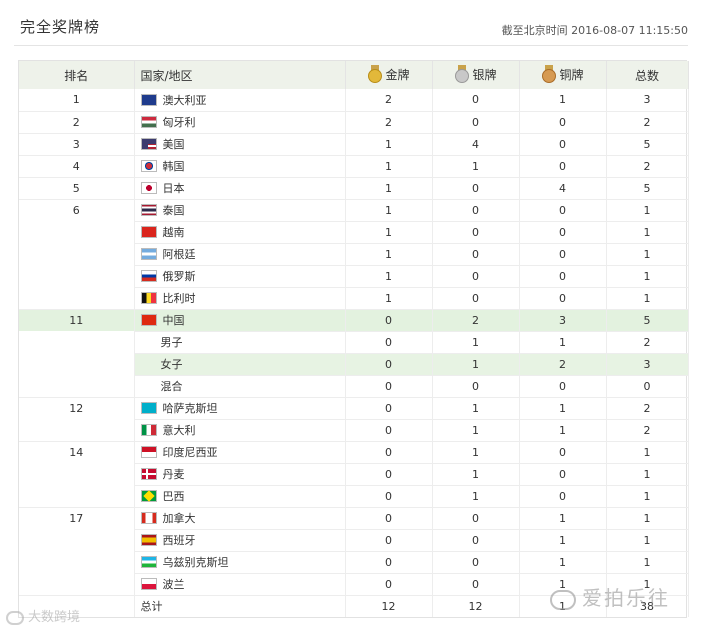 The image size is (702, 630). I want to click on table-row: 11 中国 0 2 3 5, so click(354, 320).